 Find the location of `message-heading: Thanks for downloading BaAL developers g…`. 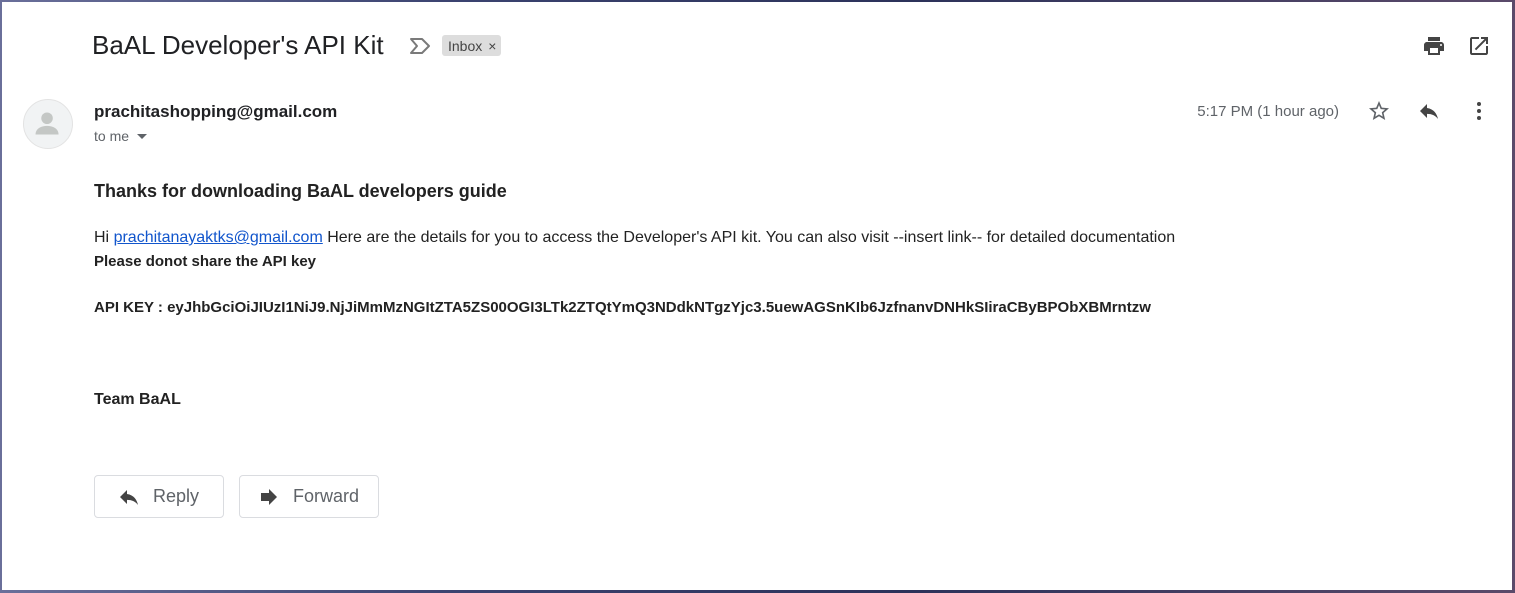

message-heading: Thanks for downloading BaAL developers g… is located at coordinates (300, 191).